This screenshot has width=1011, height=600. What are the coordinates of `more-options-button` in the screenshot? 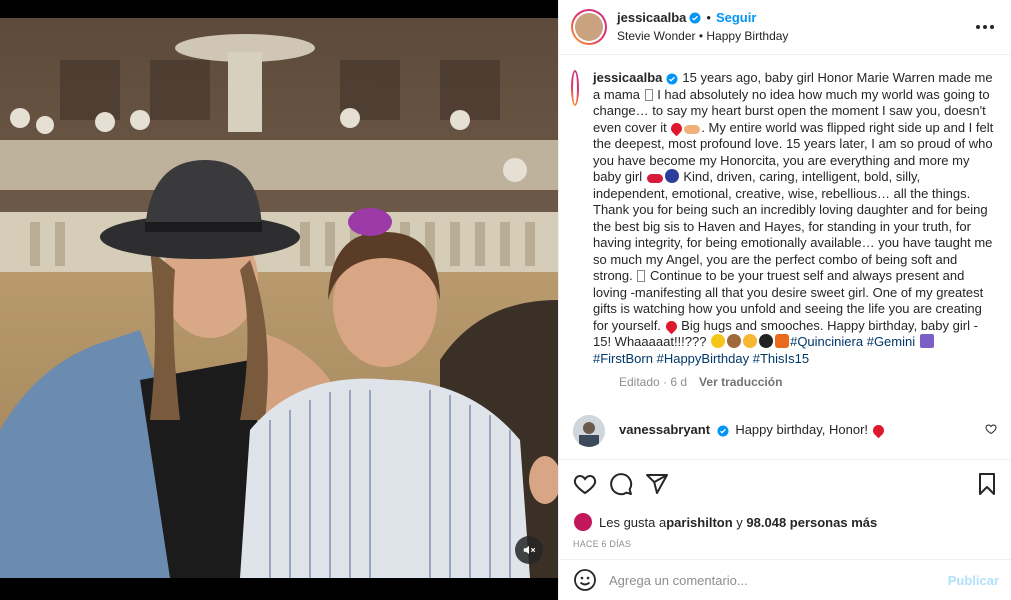 It's located at (985, 27).